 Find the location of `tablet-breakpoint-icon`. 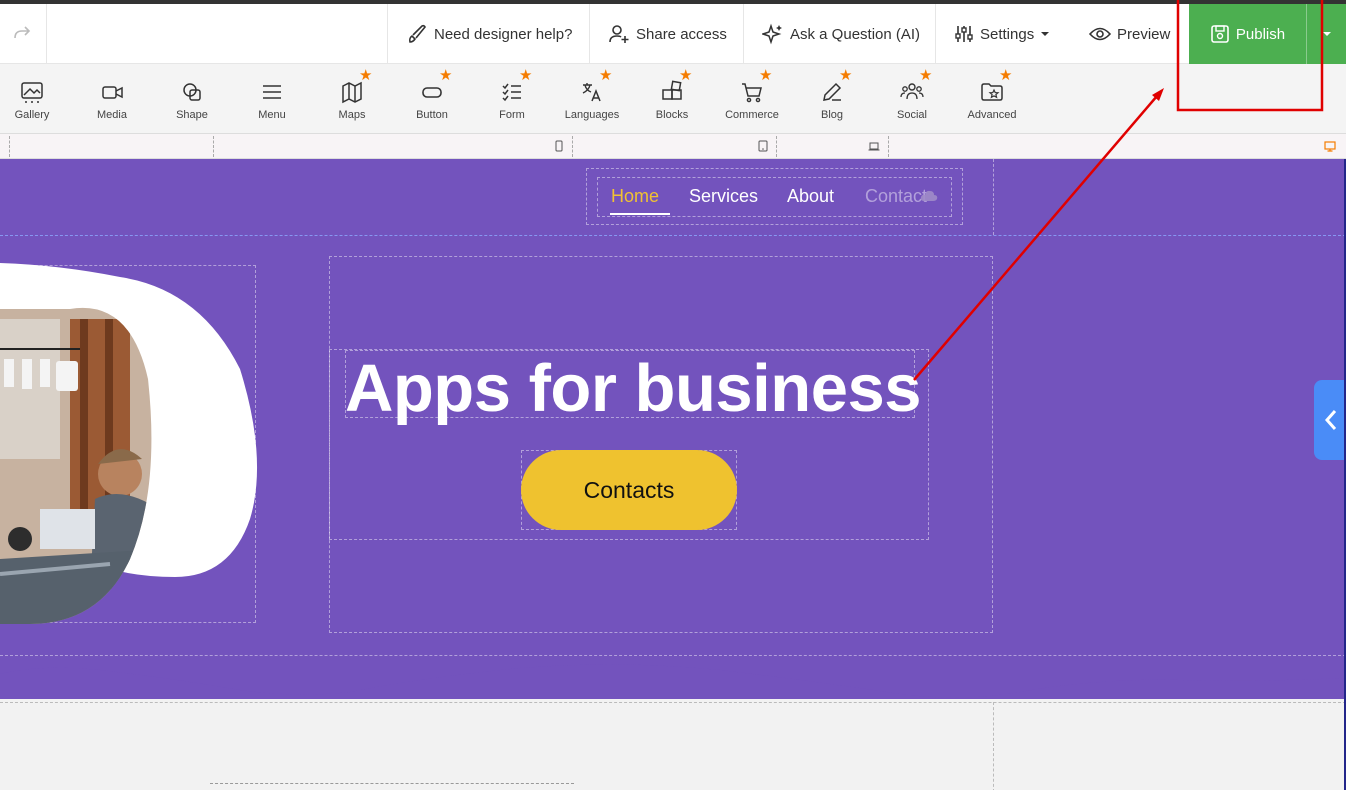

tablet-breakpoint-icon is located at coordinates (763, 146).